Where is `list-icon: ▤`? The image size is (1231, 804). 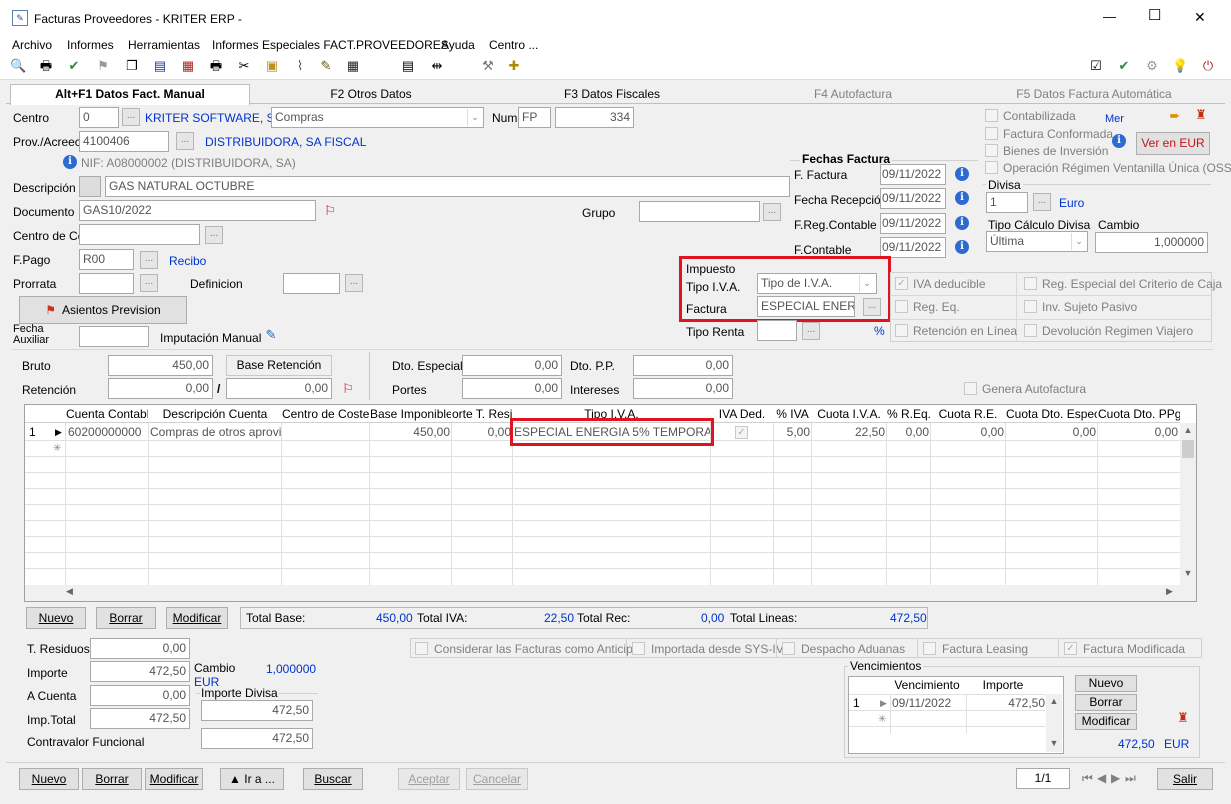
list-icon: ▤ is located at coordinates (160, 66).